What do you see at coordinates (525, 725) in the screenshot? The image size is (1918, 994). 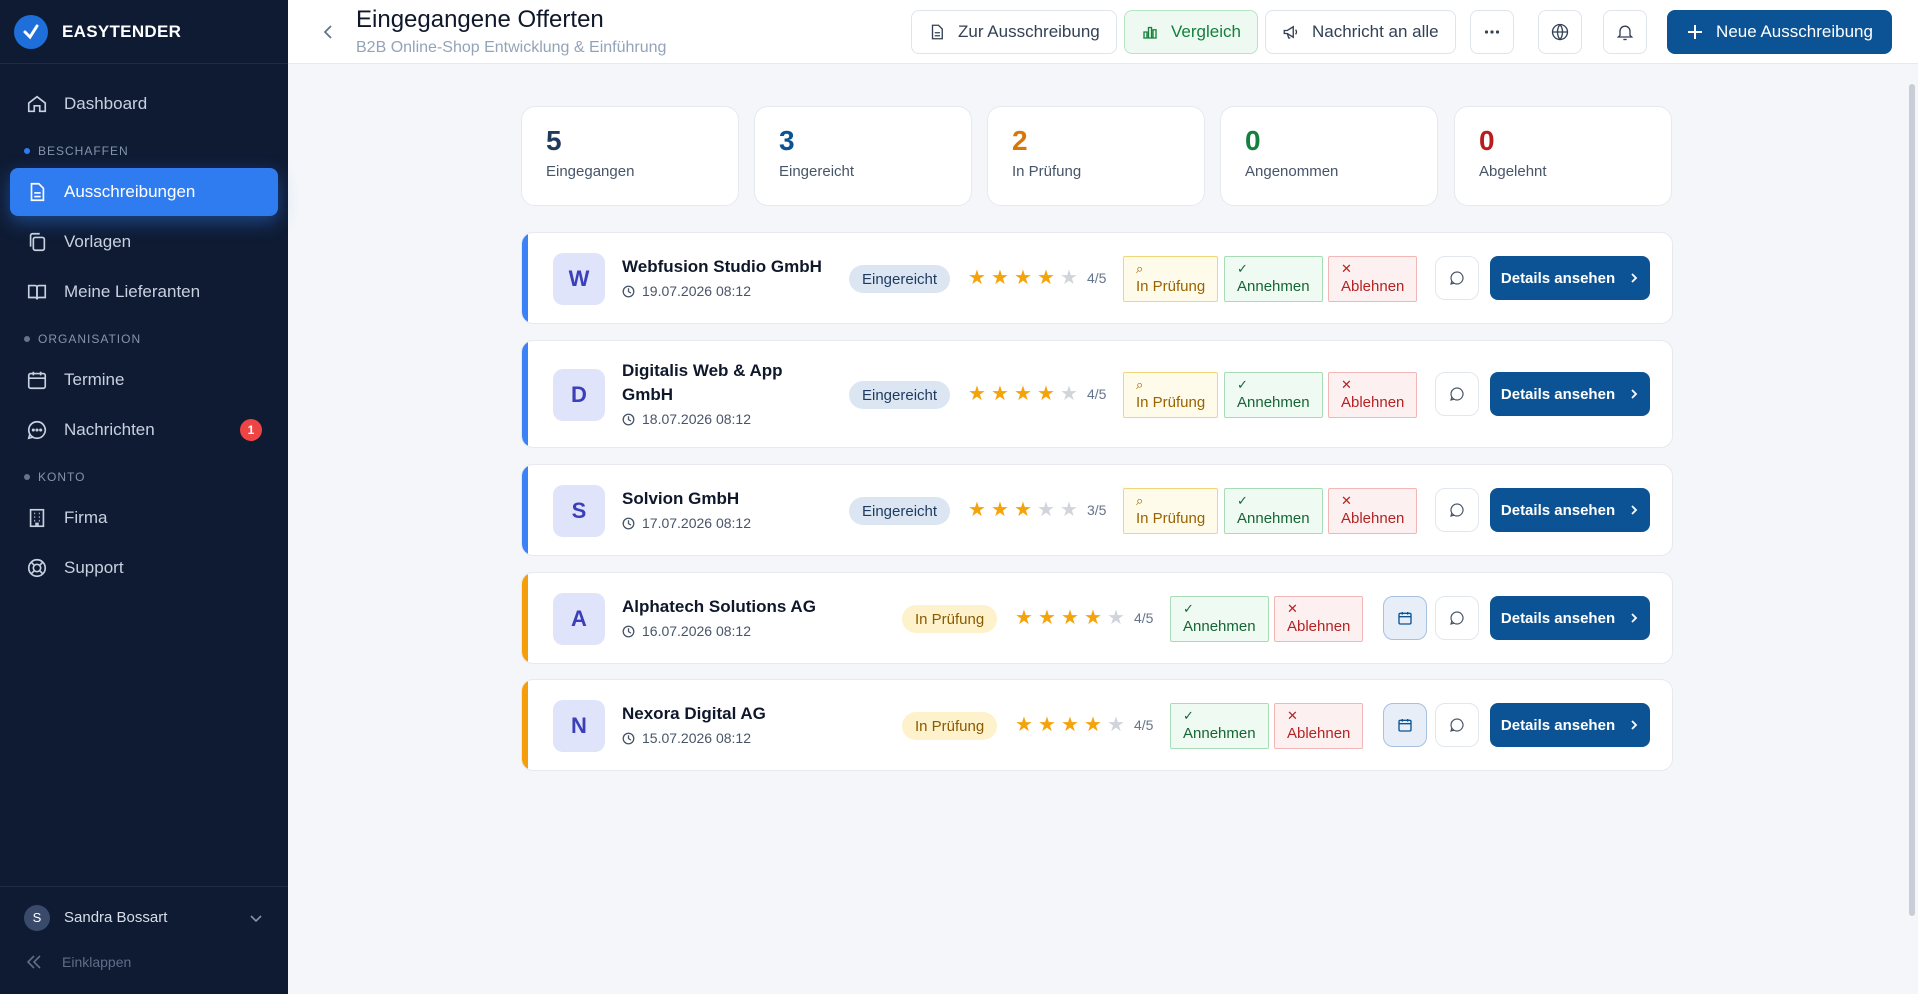 I see `status-stripe` at bounding box center [525, 725].